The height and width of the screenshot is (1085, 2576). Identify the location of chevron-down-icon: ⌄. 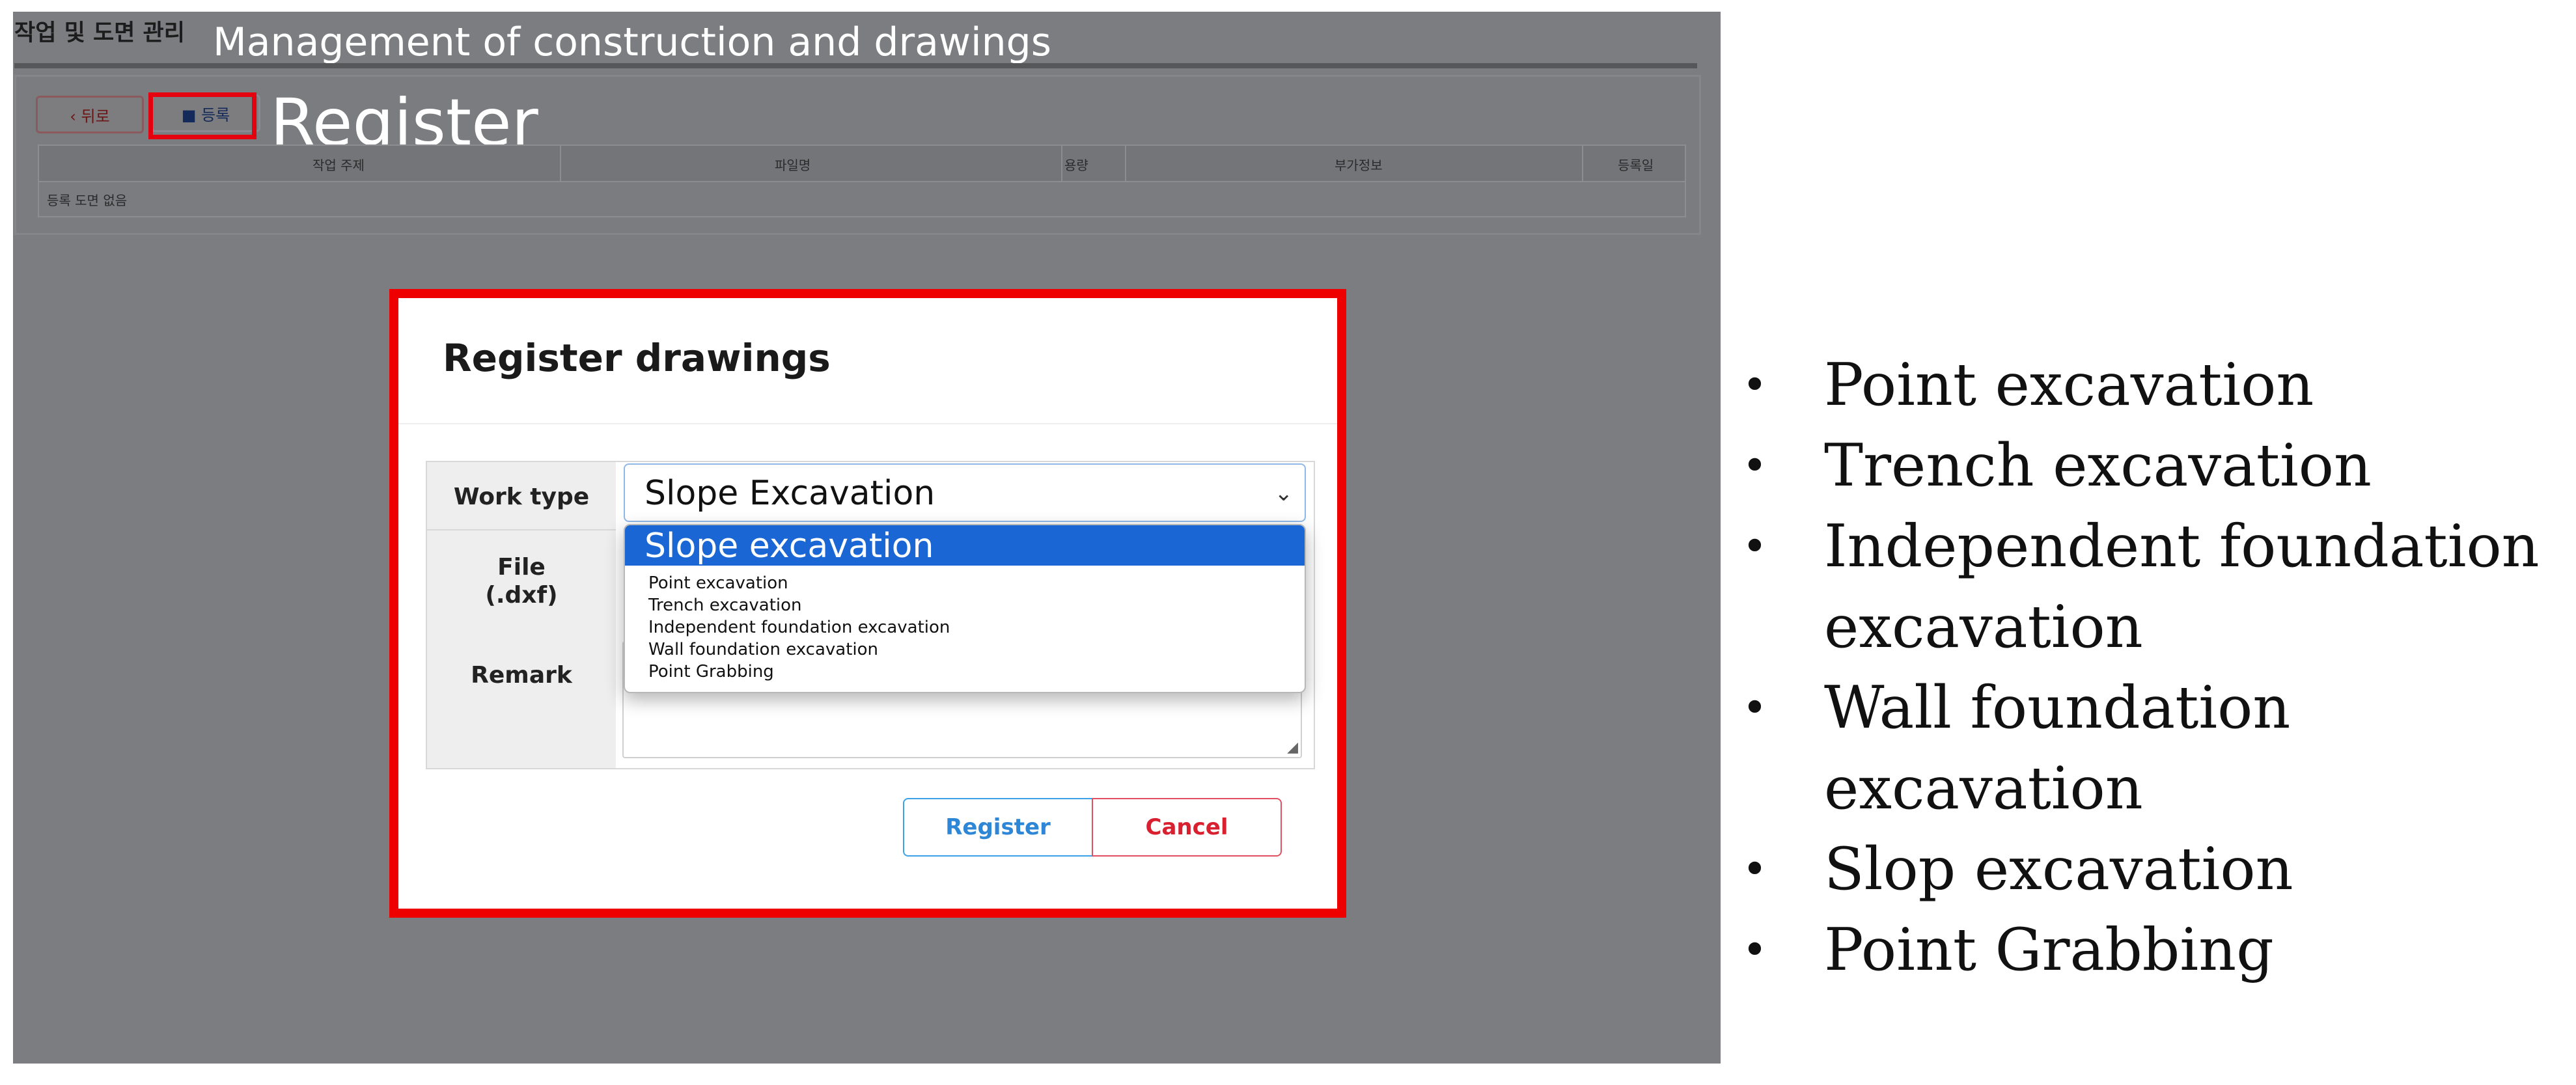
(1284, 493).